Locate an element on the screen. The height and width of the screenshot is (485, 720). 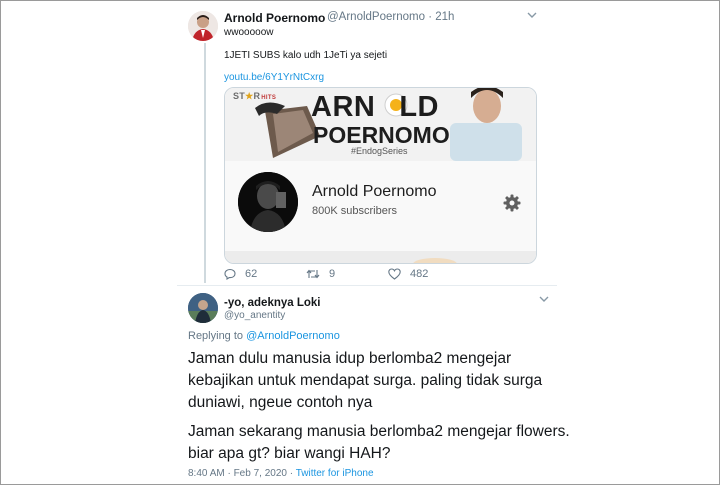
channel-banner: ST★RHITS ARN LD POERNOMO #EndogSeries is located at coordinates (380, 124).